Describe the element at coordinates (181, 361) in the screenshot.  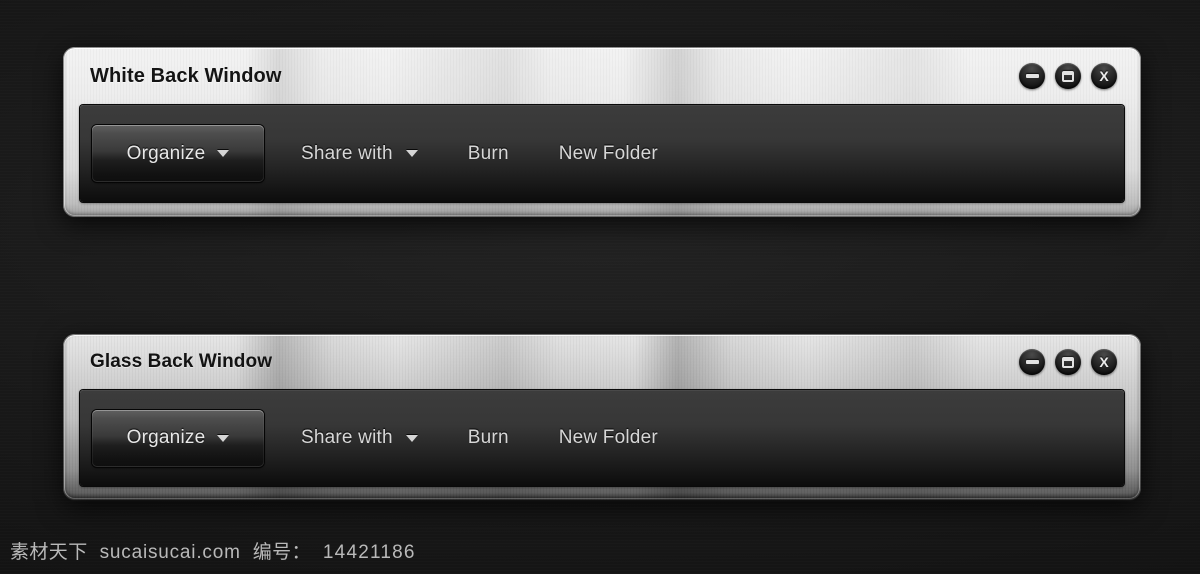
I see `window-title: Glass Back Window` at that location.